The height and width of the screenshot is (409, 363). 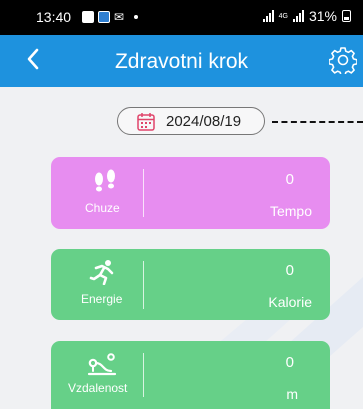 I want to click on card-label: Energie, so click(x=102, y=299).